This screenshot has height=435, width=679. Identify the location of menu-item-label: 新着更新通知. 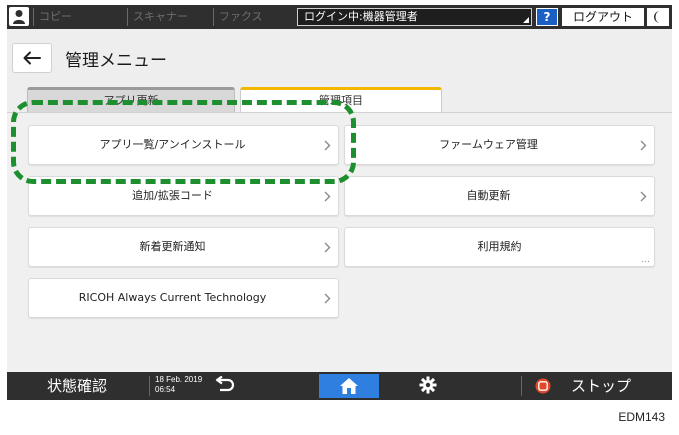
(172, 246).